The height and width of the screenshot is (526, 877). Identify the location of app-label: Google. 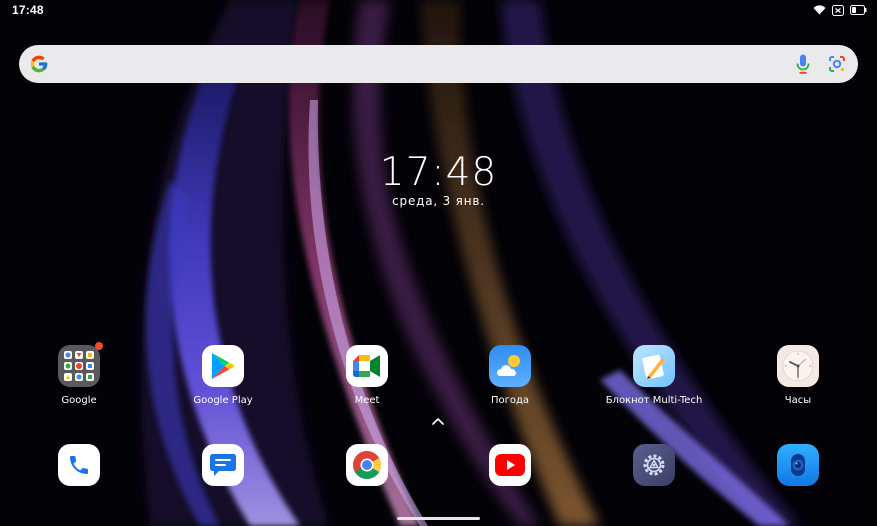
(79, 400).